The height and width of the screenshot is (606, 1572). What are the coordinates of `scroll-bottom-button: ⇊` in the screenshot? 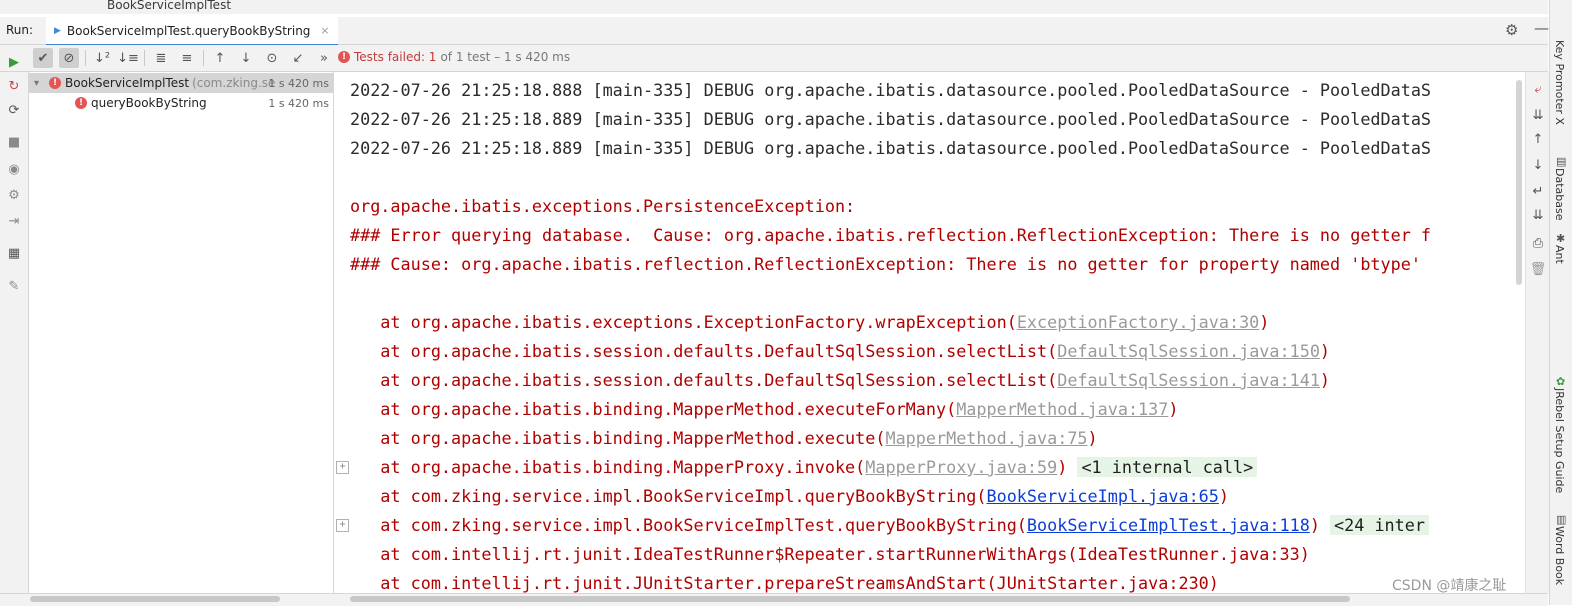 It's located at (1538, 215).